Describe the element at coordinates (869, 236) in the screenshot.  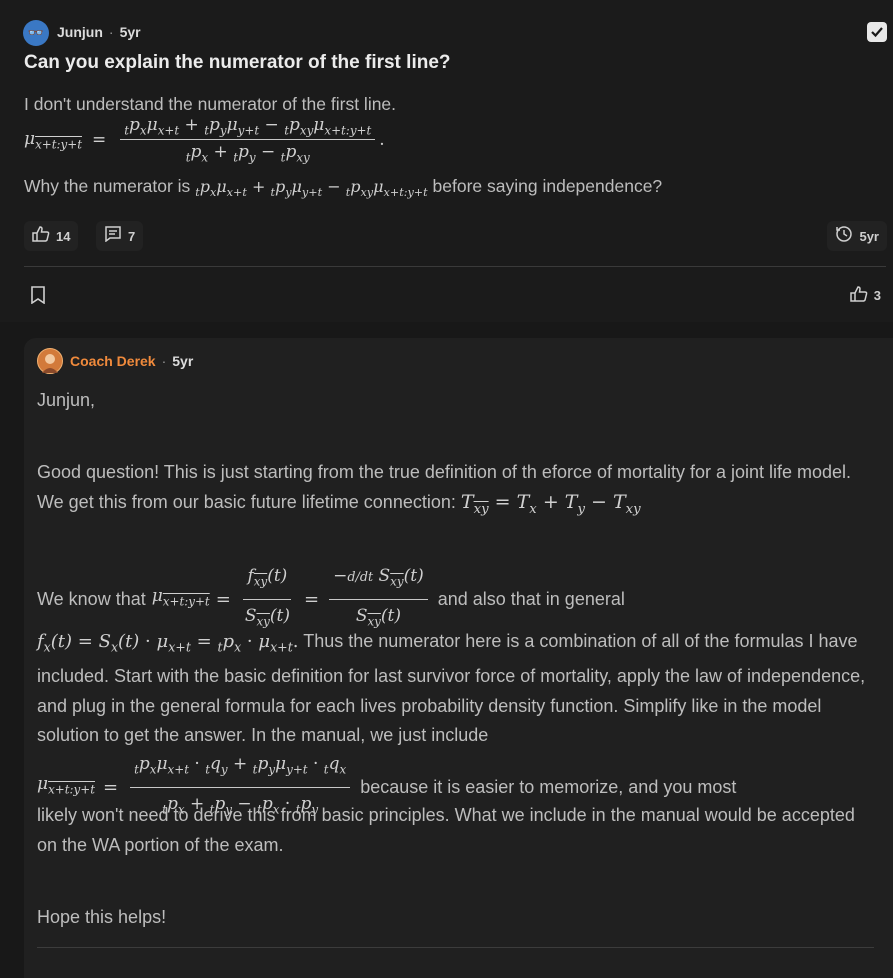
I see `history-time: 5yr` at that location.